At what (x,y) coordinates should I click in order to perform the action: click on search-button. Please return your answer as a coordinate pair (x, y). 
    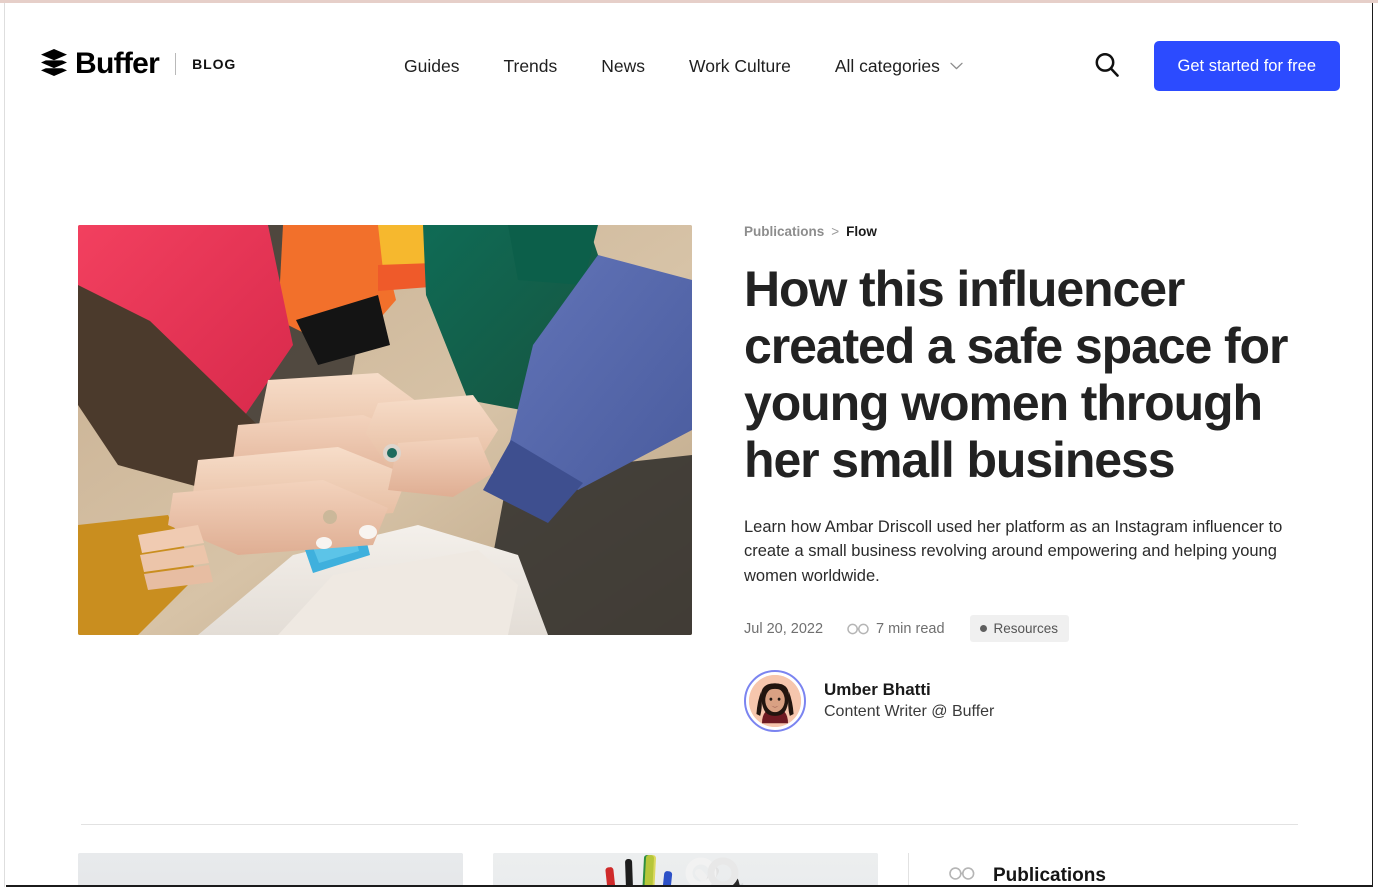
    Looking at the image, I should click on (1107, 66).